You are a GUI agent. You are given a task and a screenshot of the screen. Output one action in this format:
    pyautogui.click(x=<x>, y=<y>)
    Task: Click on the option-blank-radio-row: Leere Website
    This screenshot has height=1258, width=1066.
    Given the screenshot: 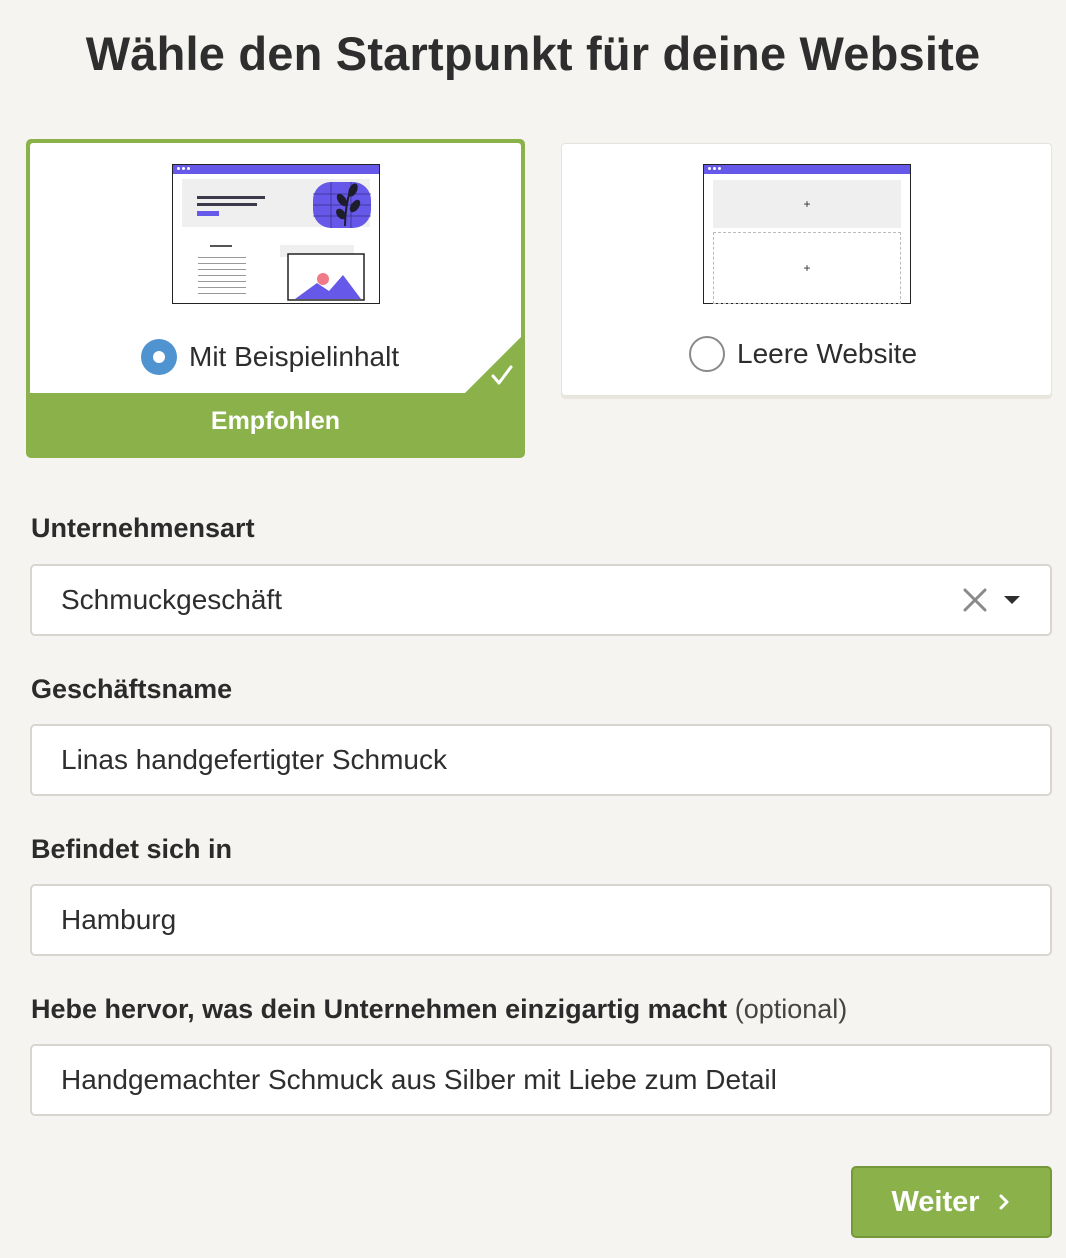 What is the action you would take?
    pyautogui.click(x=803, y=354)
    